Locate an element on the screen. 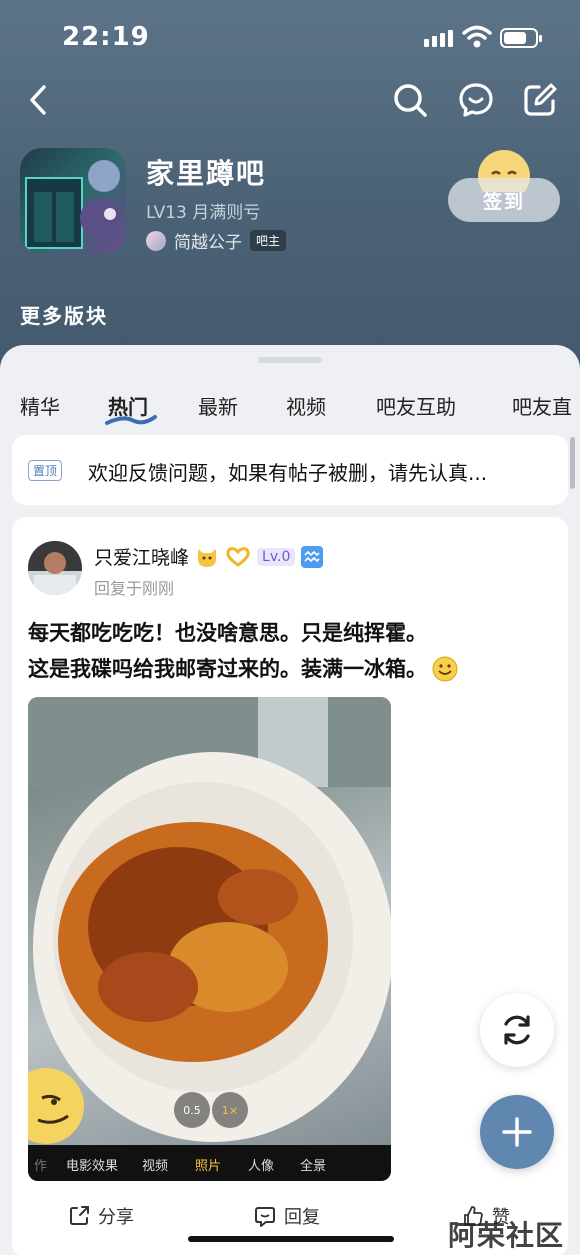  author-avatar-image is located at coordinates (55, 568).